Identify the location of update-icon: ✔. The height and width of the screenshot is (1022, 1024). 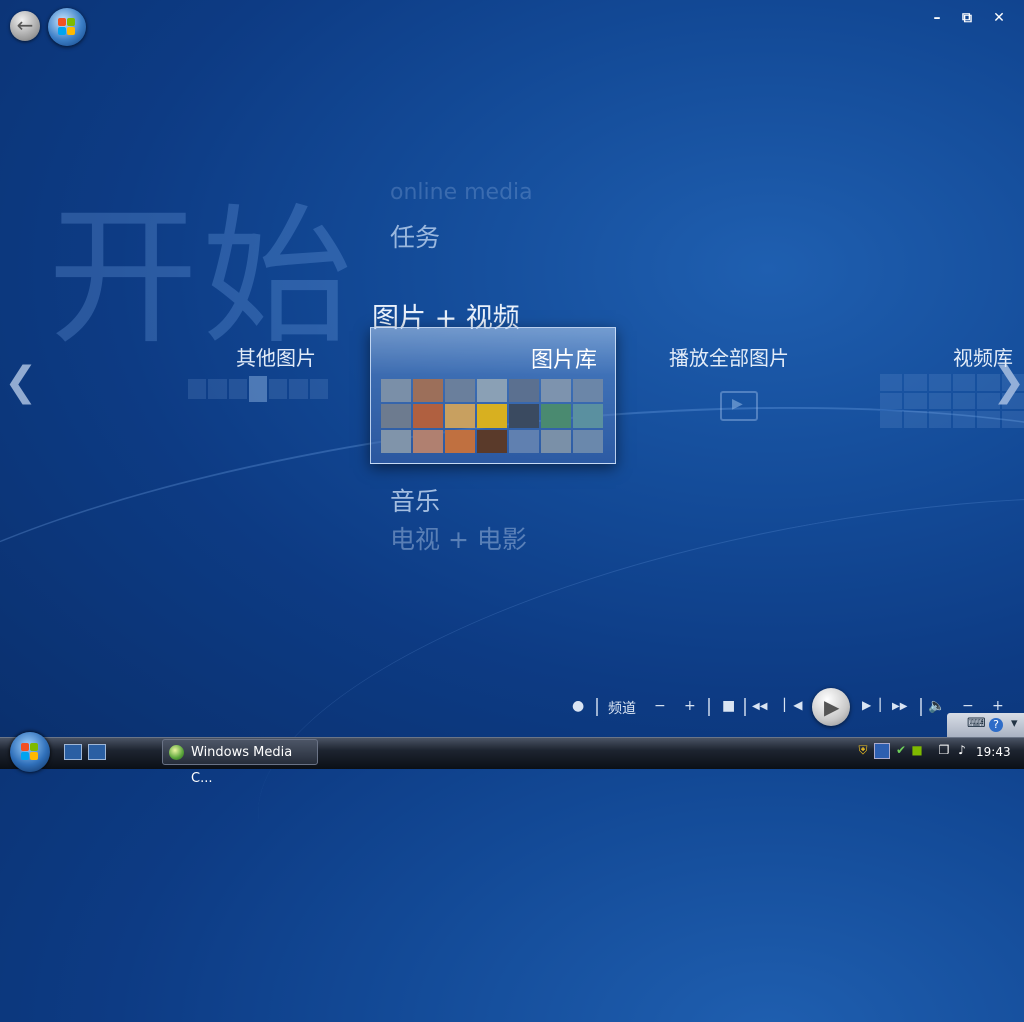
(901, 750).